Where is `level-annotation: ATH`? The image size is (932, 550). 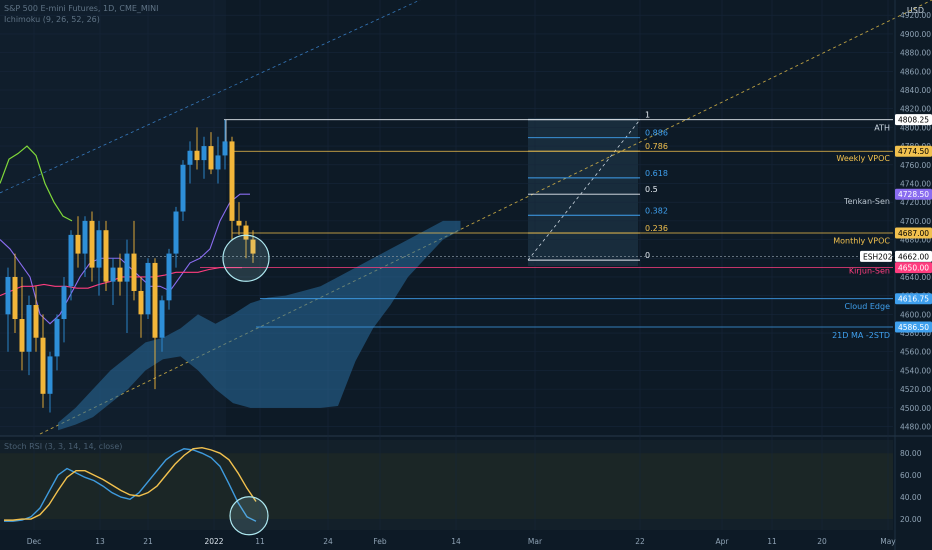
level-annotation: ATH is located at coordinates (882, 127).